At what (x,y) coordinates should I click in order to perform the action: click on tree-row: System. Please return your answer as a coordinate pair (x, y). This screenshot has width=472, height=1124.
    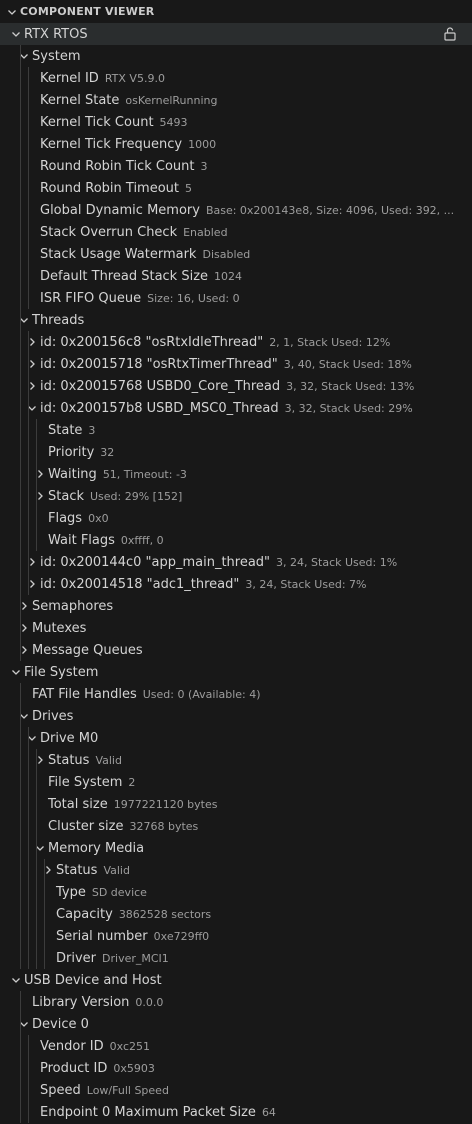
    Looking at the image, I should click on (236, 56).